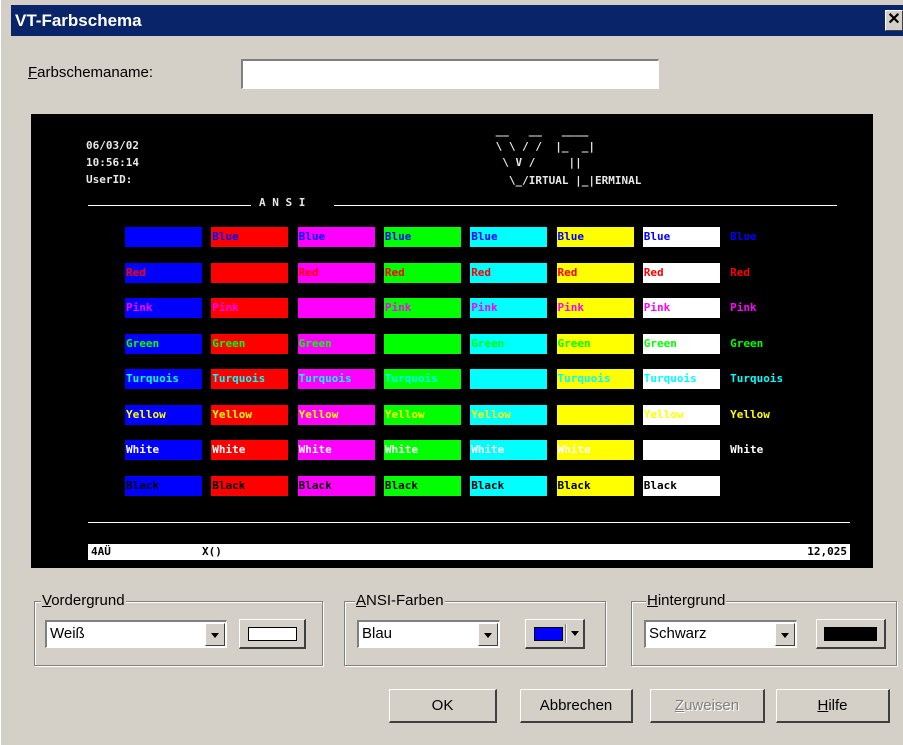  I want to click on vt-logo-line: \ \ / / |_ _|, so click(542, 146).